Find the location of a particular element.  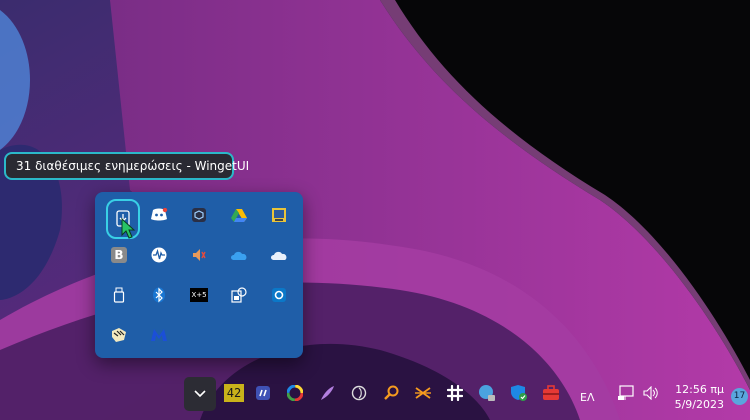

toolbox-icon is located at coordinates (551, 393).